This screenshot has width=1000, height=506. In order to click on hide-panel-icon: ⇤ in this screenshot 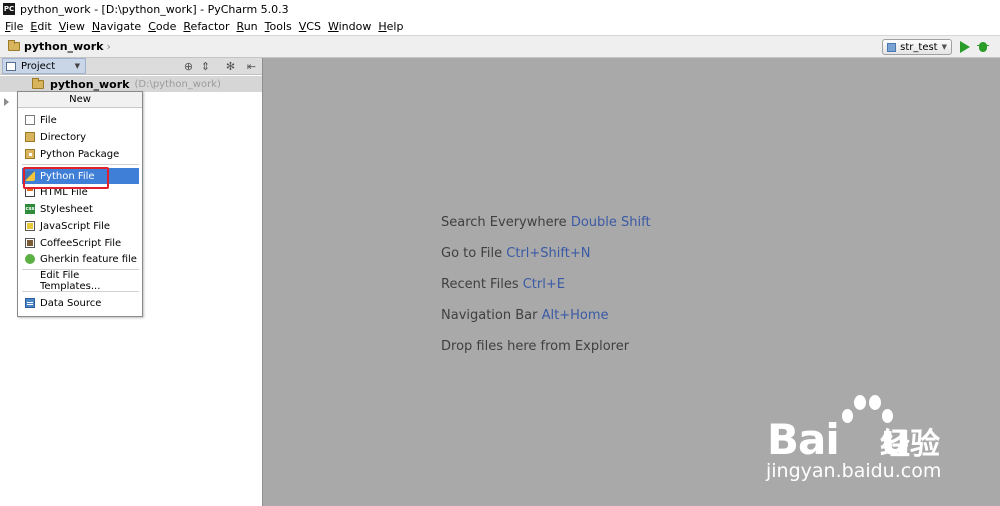, I will do `click(251, 66)`.